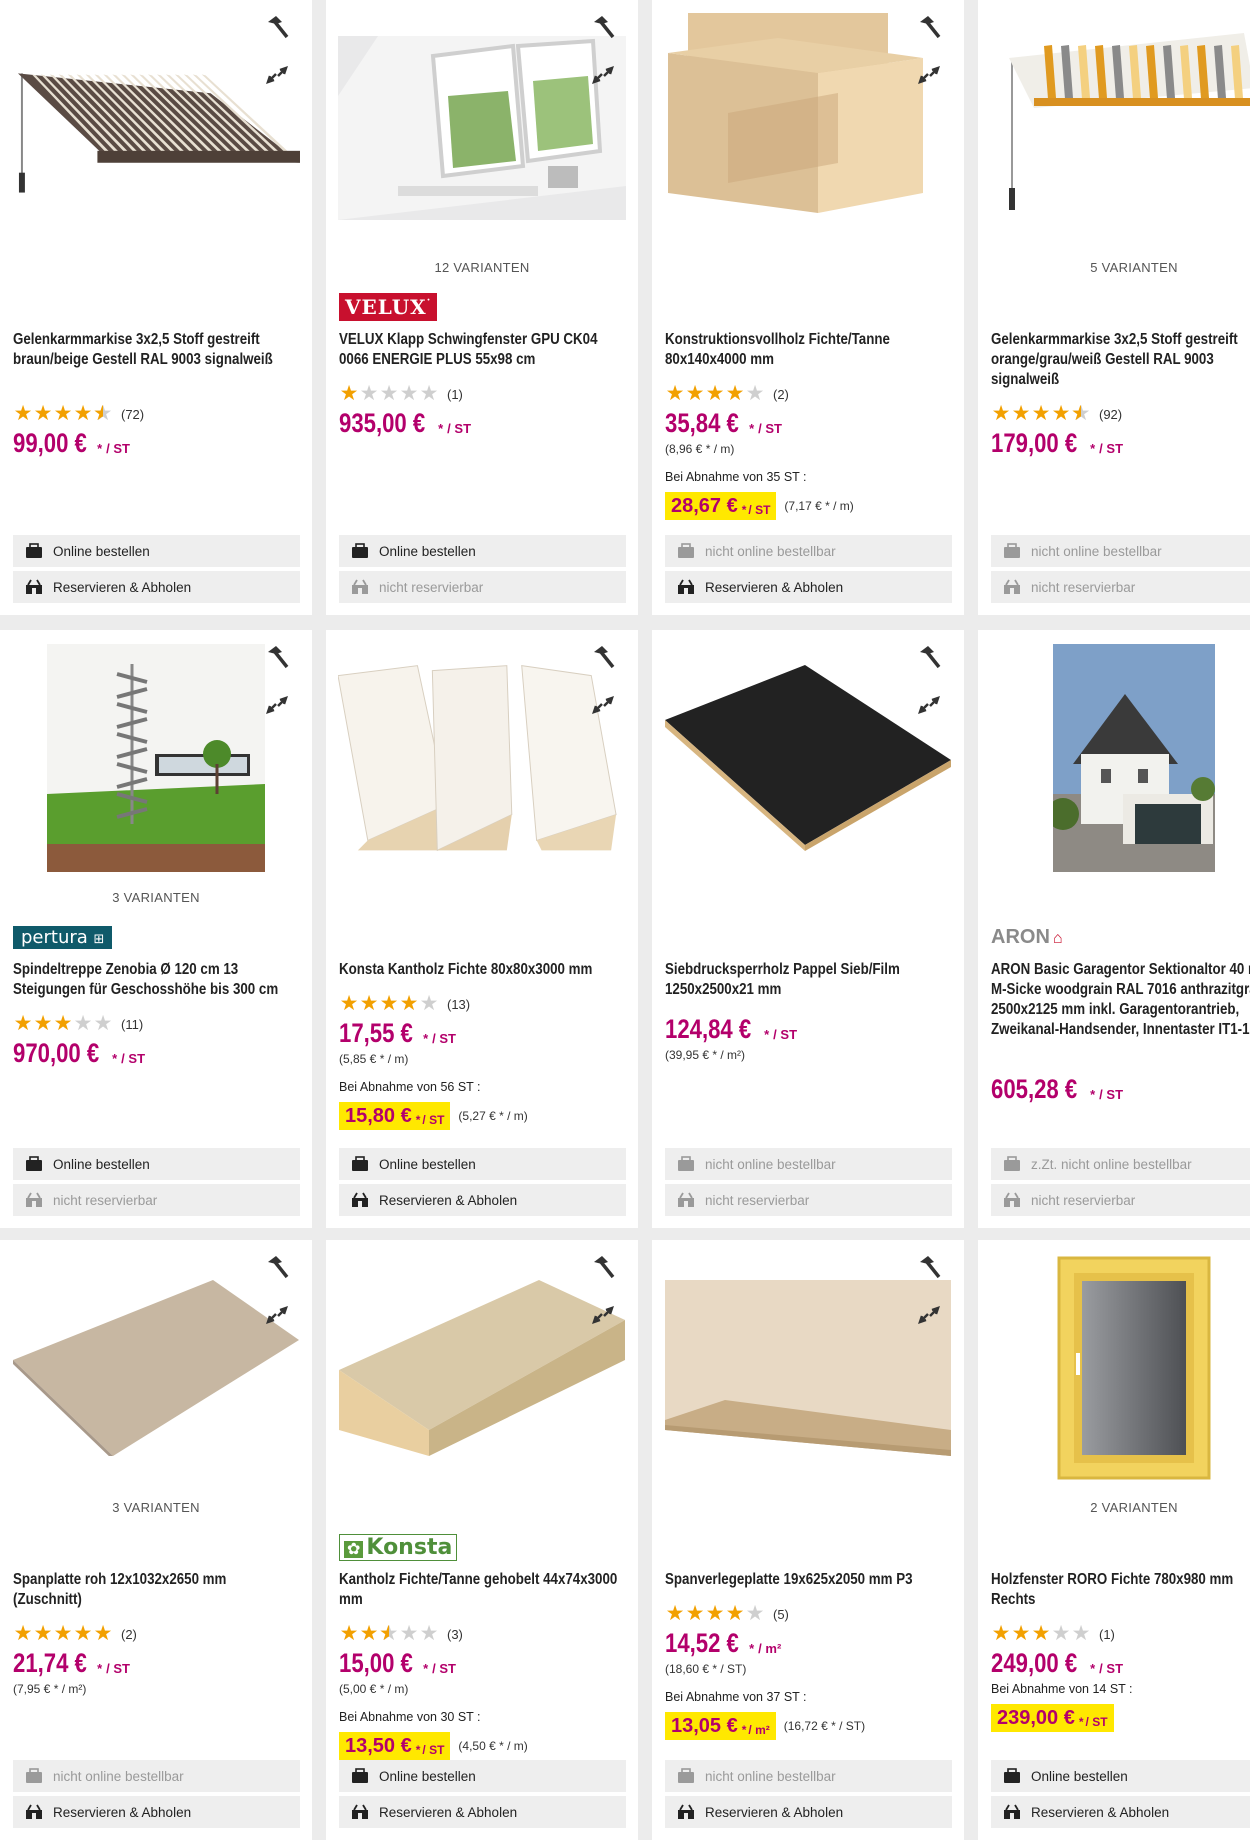 The image size is (1250, 1840). What do you see at coordinates (731, 1029) in the screenshot?
I see `product-price: 124,84 € * / ST` at bounding box center [731, 1029].